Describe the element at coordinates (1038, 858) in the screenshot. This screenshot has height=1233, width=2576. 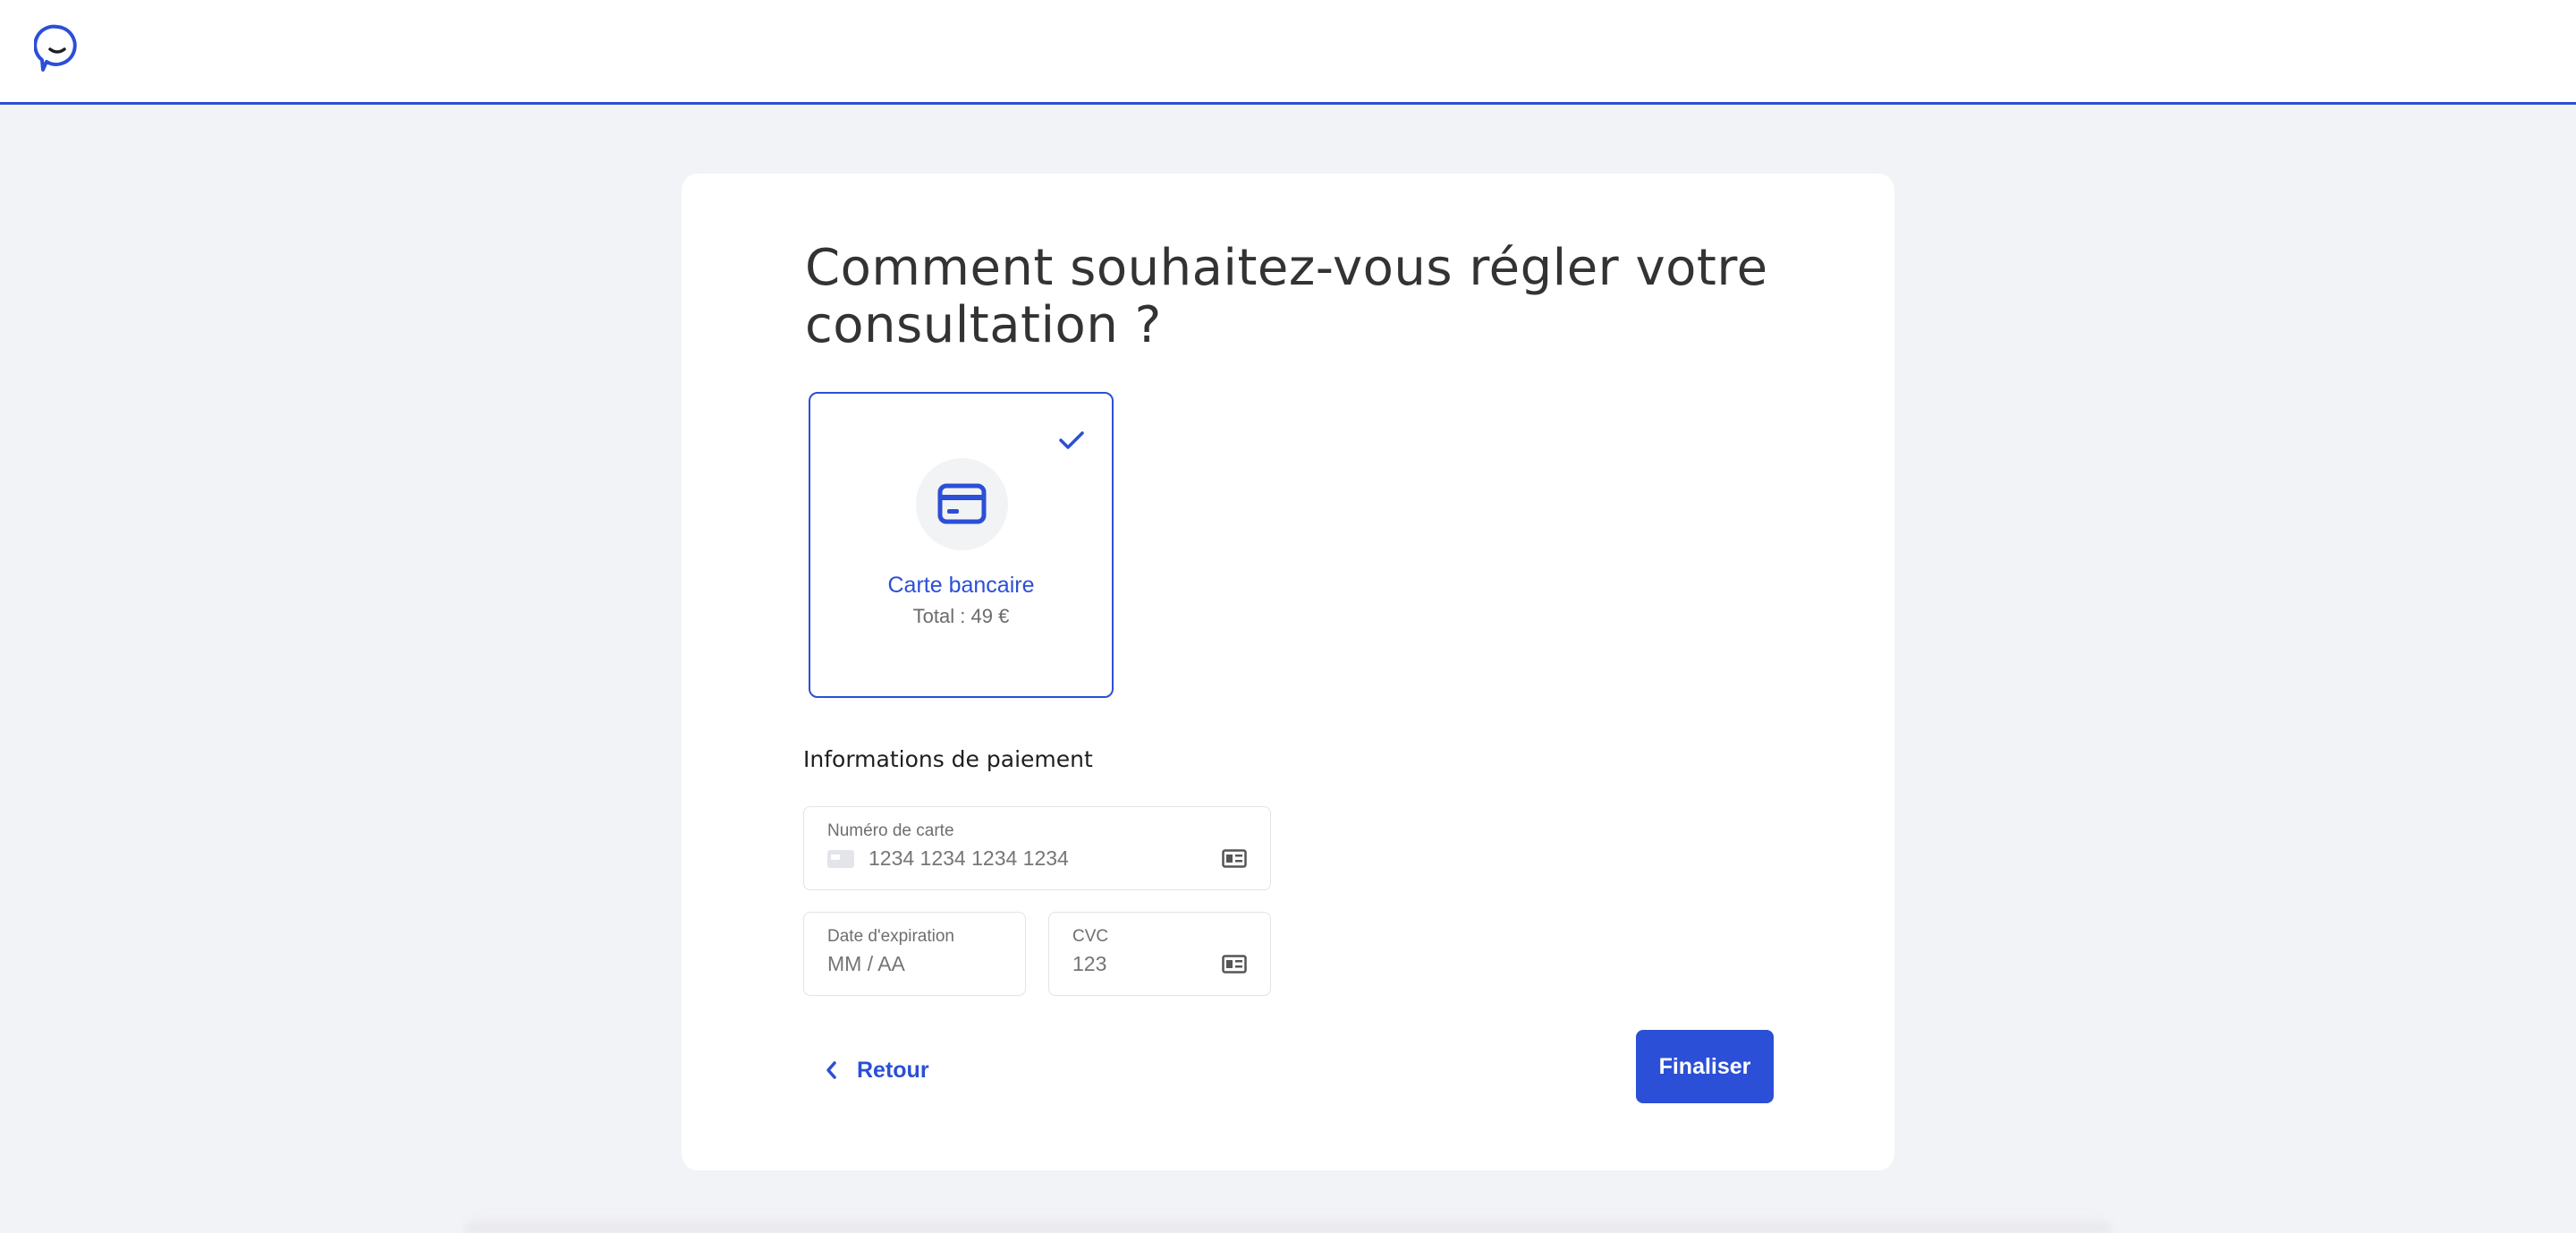
I see `card-number-input` at that location.